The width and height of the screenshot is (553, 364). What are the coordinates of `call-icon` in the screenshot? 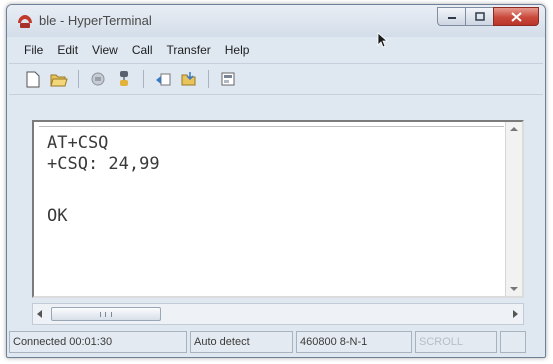 It's located at (98, 79).